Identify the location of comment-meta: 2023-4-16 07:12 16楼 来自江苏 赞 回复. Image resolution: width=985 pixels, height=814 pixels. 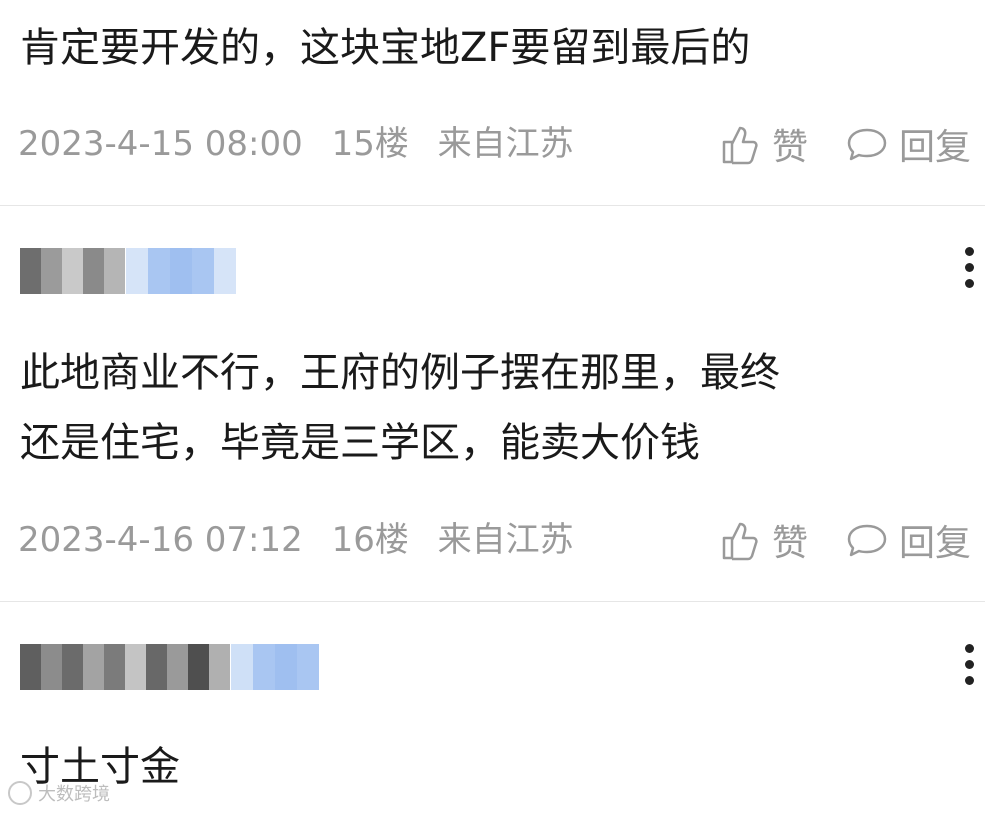
(492, 540).